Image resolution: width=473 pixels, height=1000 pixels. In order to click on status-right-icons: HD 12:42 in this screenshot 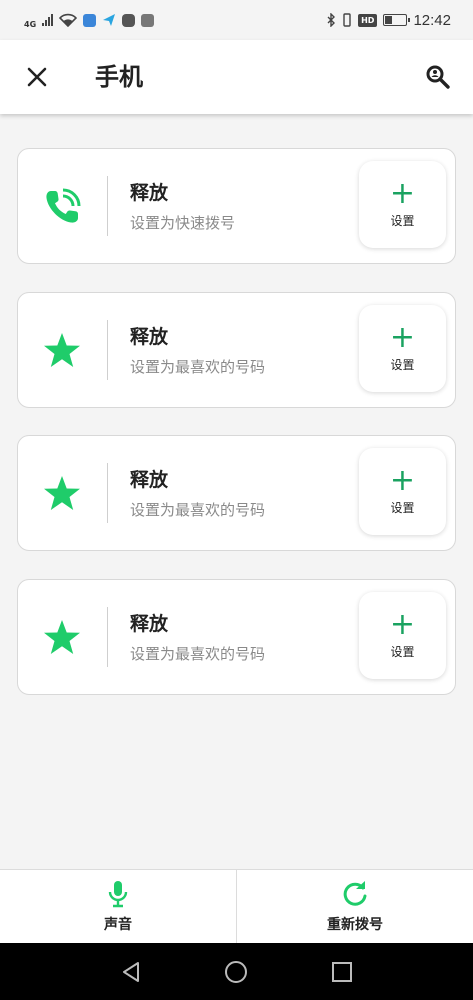, I will do `click(388, 20)`.